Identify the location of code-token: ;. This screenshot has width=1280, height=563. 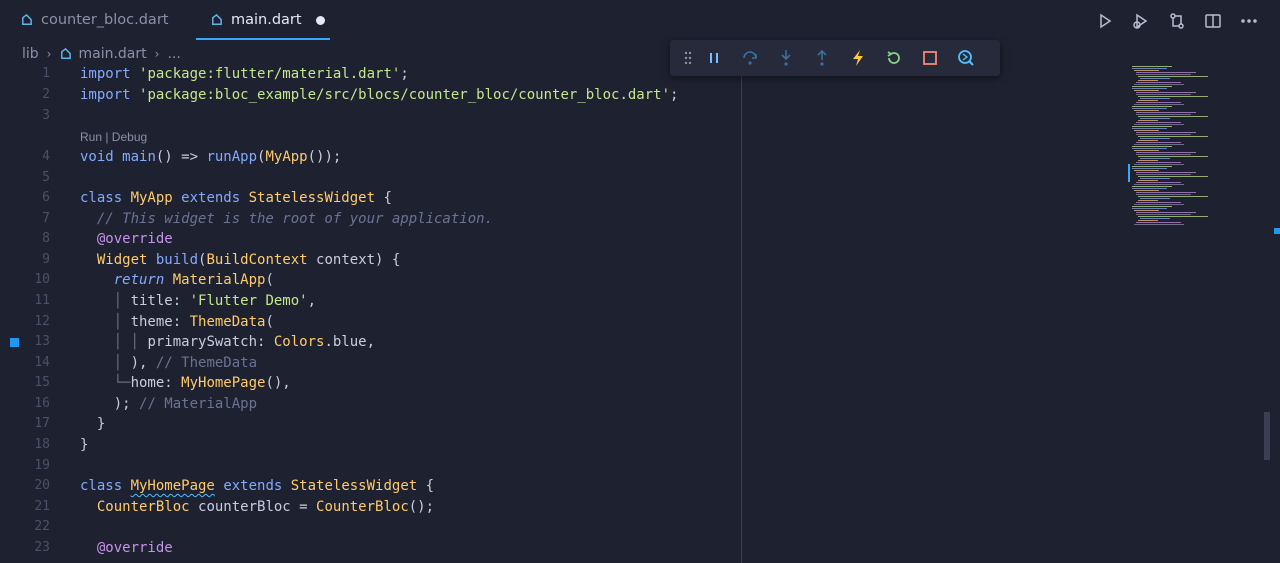
(404, 74).